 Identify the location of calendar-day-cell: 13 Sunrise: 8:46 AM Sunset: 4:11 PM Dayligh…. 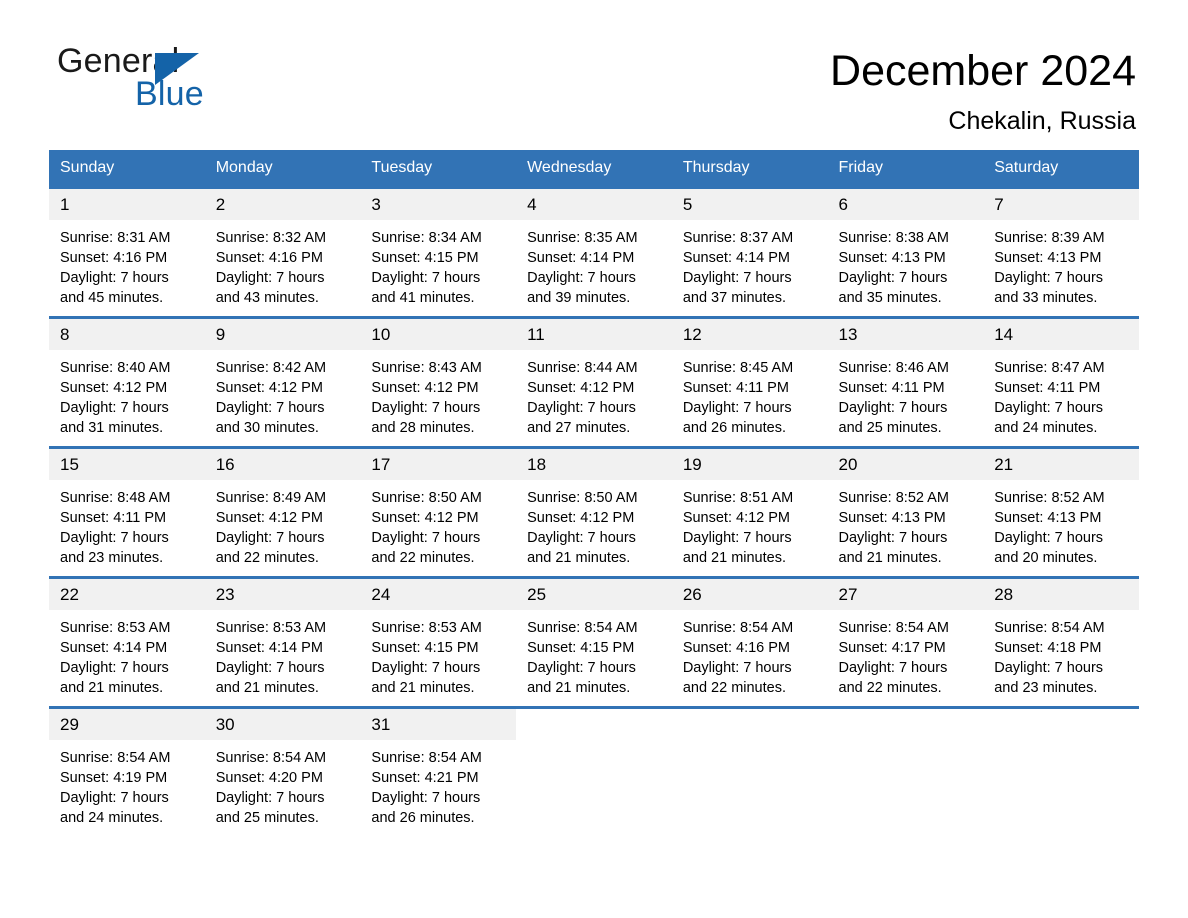
(905, 382).